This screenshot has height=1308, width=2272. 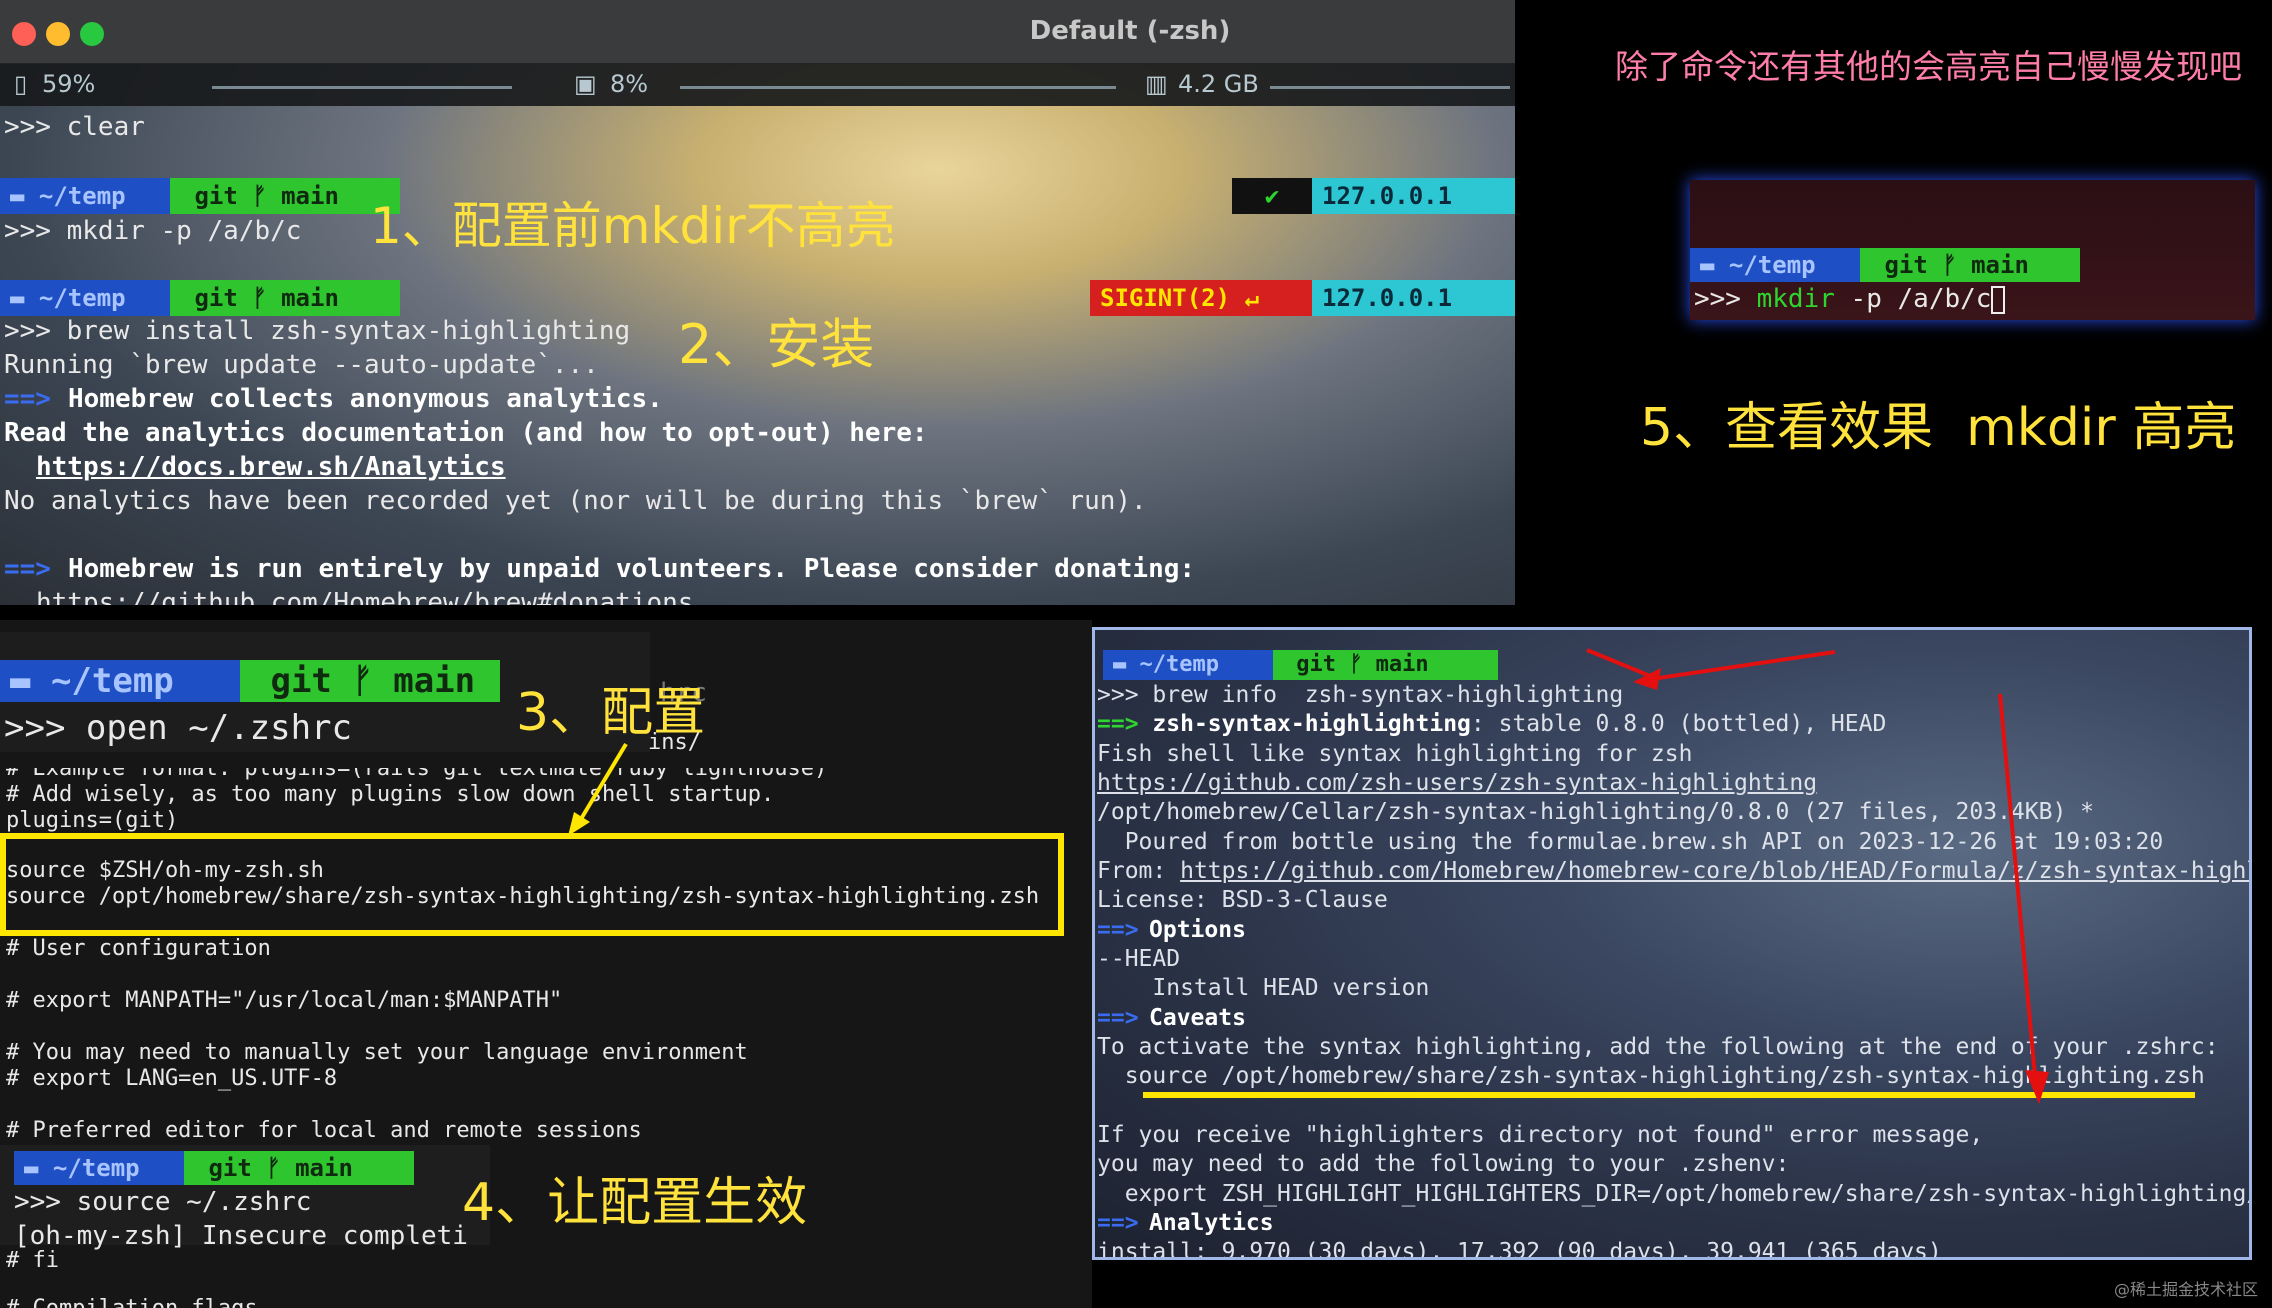 I want to click on docs-link: https://docs.brew.sh/Analytics, so click(x=271, y=467).